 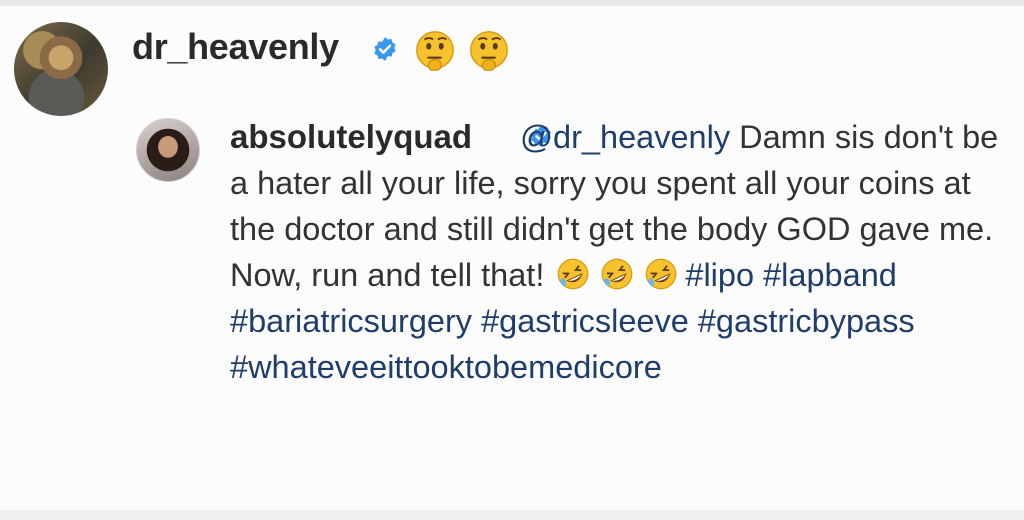 I want to click on username-absolutelyquad: absolutelyquad, so click(x=351, y=136).